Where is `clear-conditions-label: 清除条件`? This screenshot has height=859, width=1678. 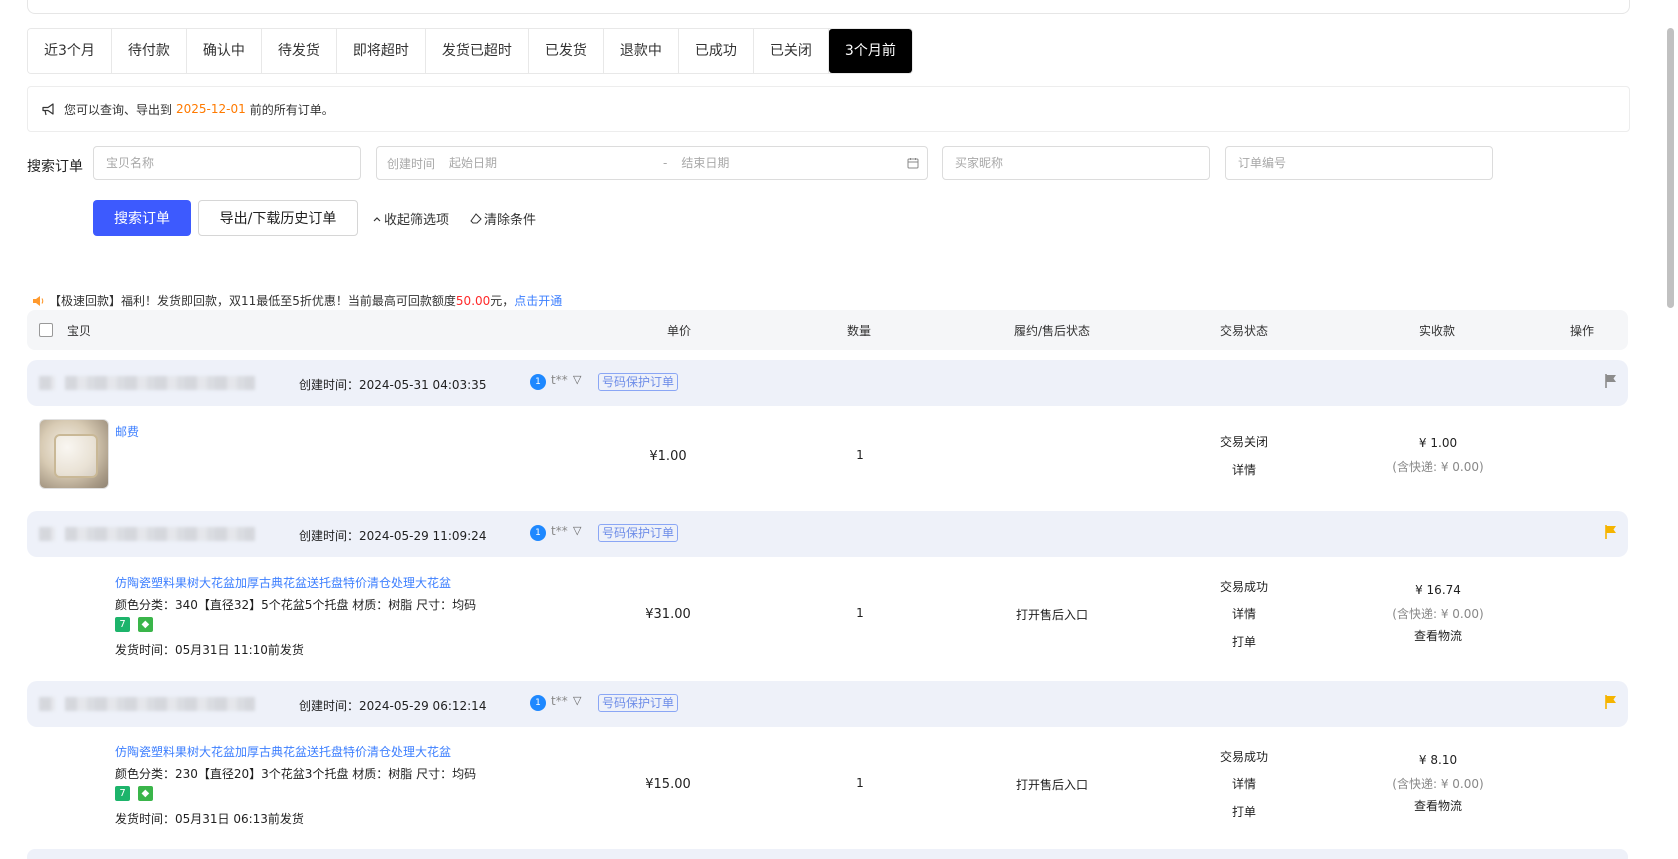
clear-conditions-label: 清除条件 is located at coordinates (510, 220).